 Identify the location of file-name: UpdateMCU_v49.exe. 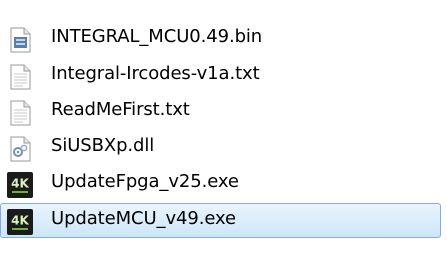
(143, 218).